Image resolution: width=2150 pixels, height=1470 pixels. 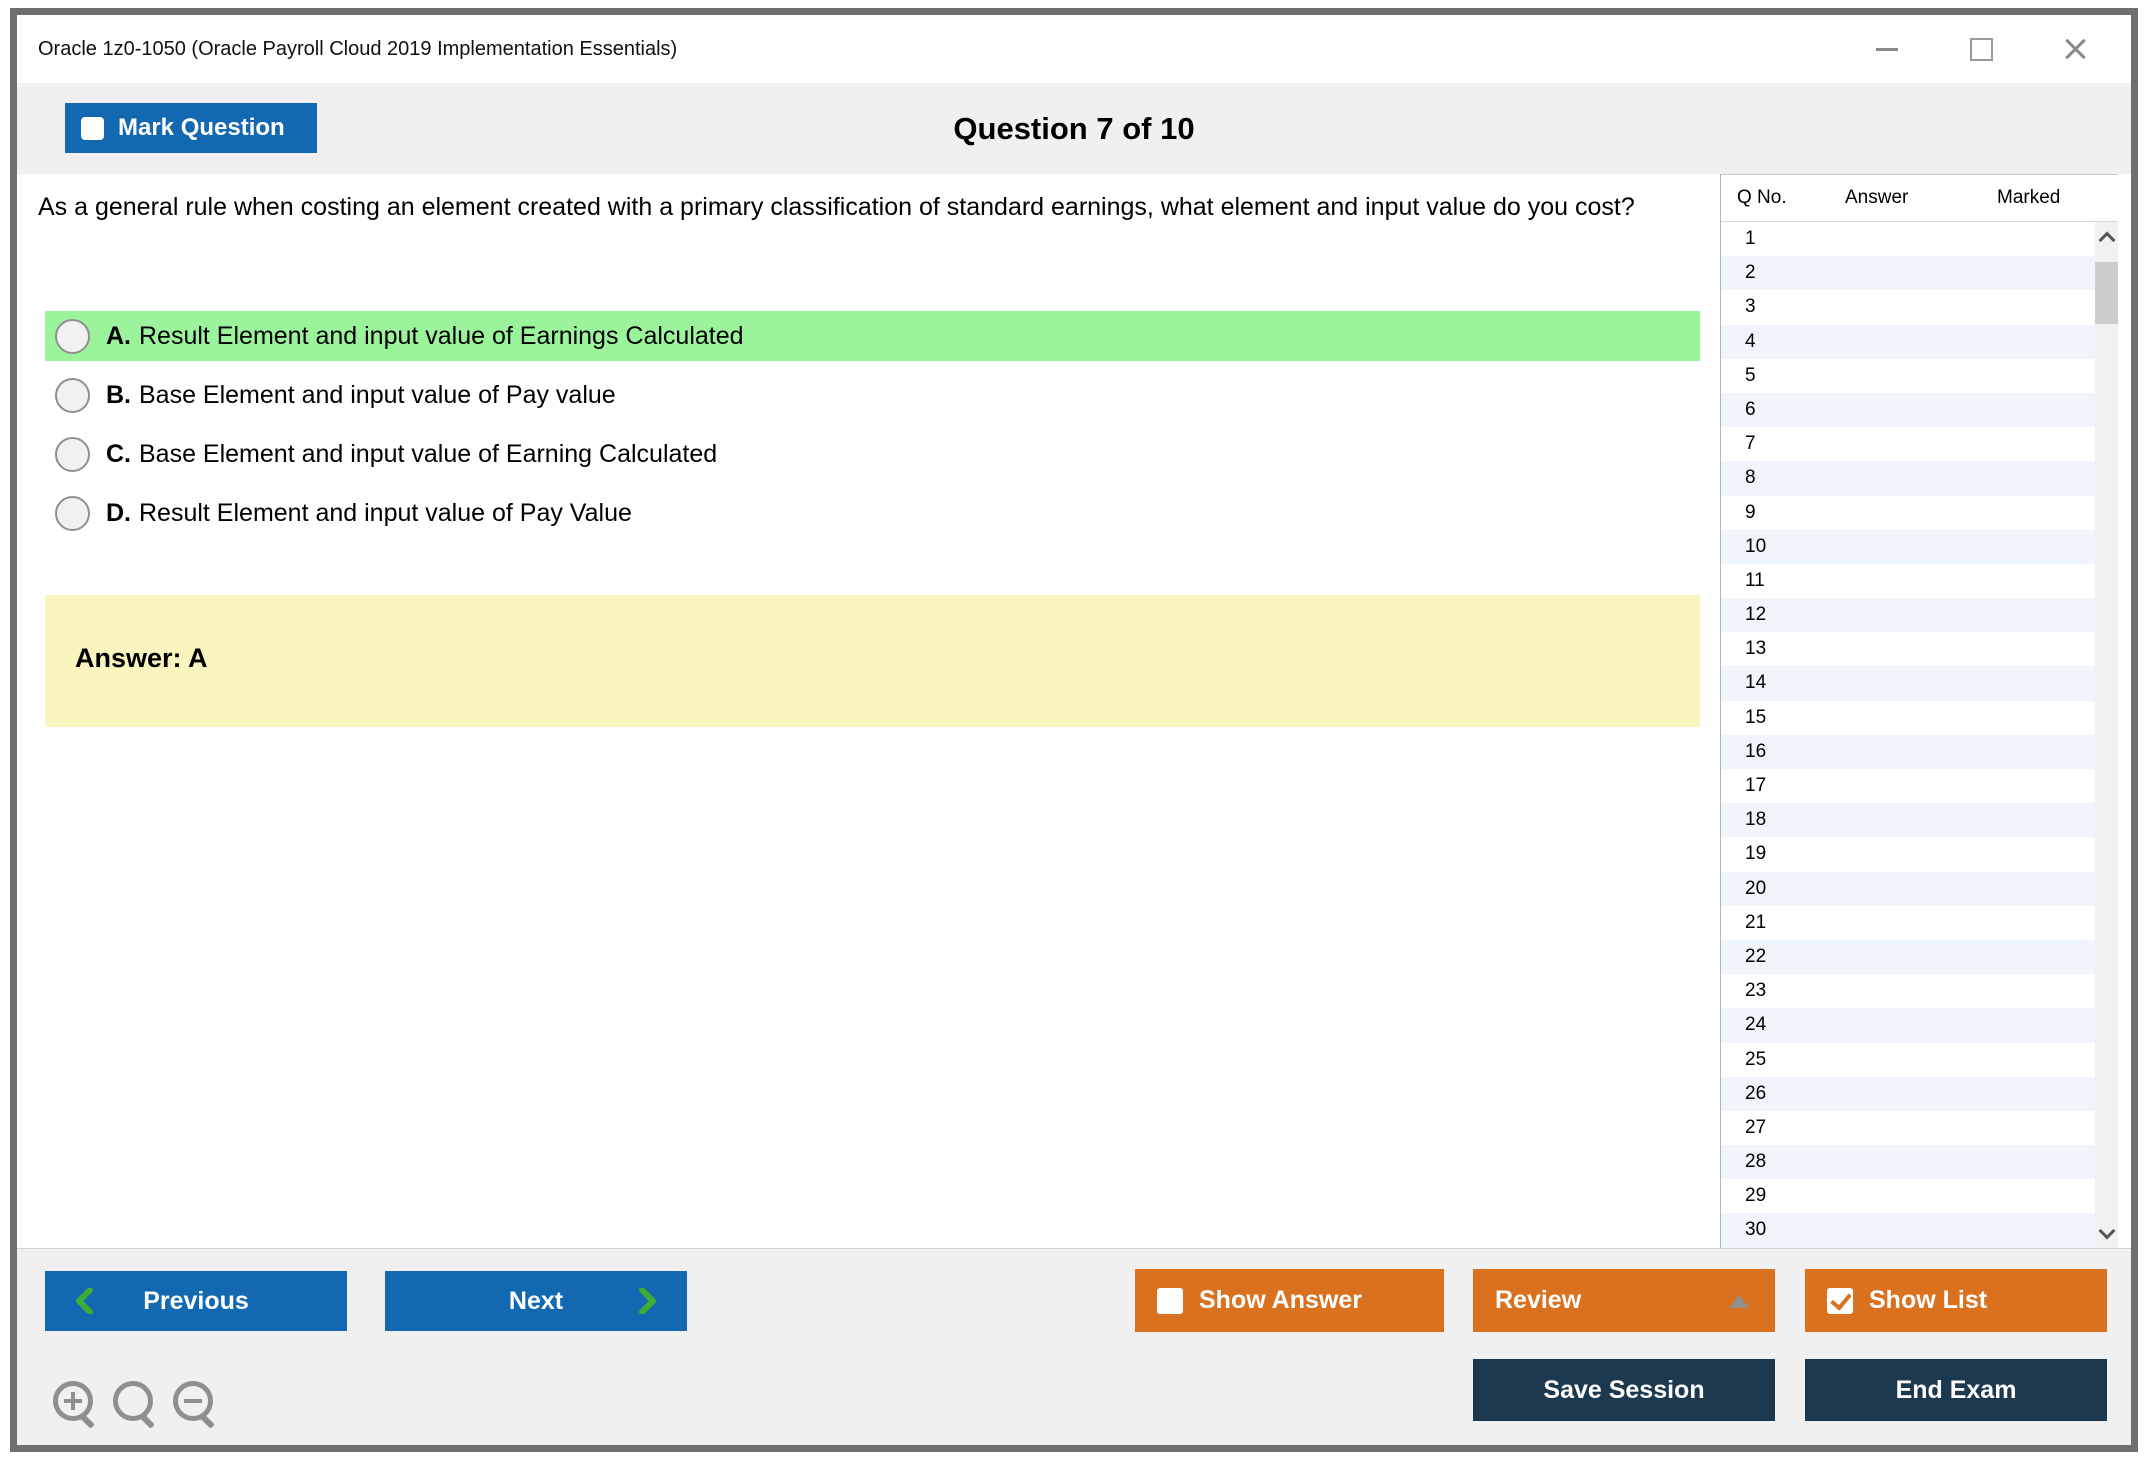 What do you see at coordinates (1908, 854) in the screenshot?
I see `question-list-row: 19` at bounding box center [1908, 854].